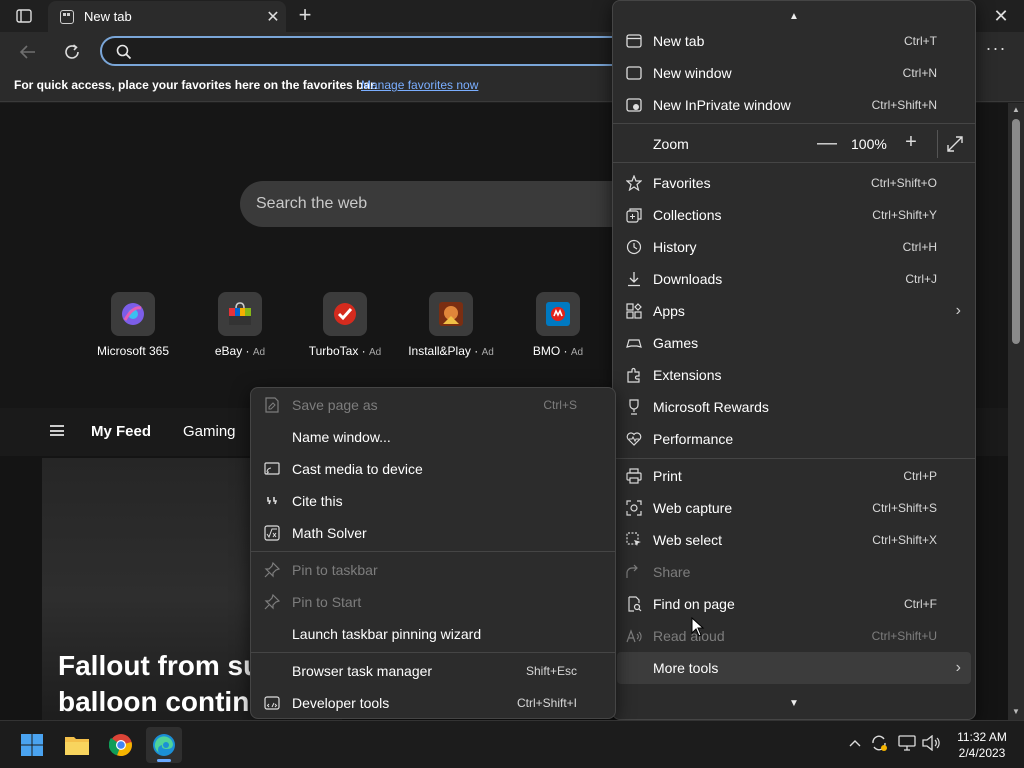 The height and width of the screenshot is (768, 1024). I want to click on scroll-up-icon: ▲, so click(1016, 109).